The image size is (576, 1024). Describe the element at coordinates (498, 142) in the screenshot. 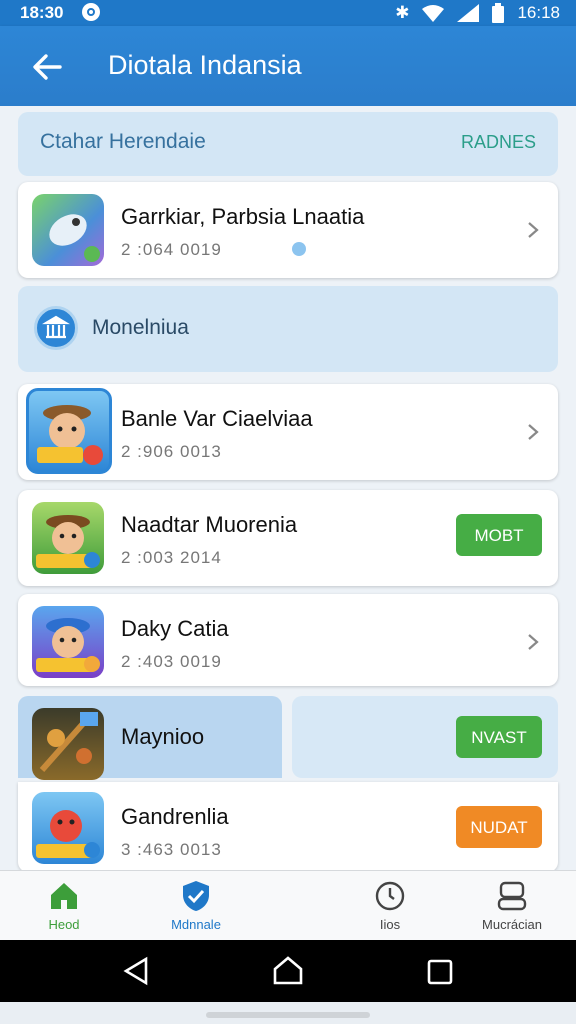

I see `banner-link: RADNES` at that location.